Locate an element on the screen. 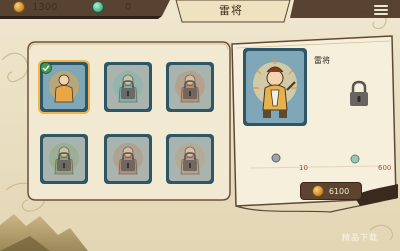 The image size is (400, 251). green-check-icon is located at coordinates (46, 68).